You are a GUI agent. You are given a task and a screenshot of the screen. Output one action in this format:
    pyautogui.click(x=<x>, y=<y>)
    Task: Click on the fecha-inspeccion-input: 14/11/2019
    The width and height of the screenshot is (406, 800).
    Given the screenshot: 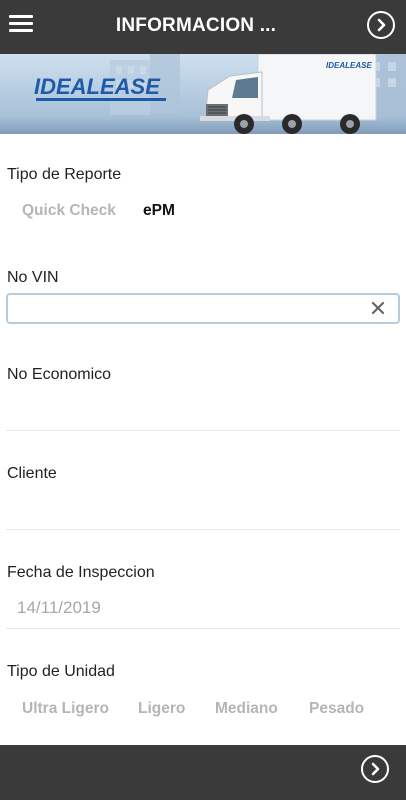 What is the action you would take?
    pyautogui.click(x=59, y=608)
    